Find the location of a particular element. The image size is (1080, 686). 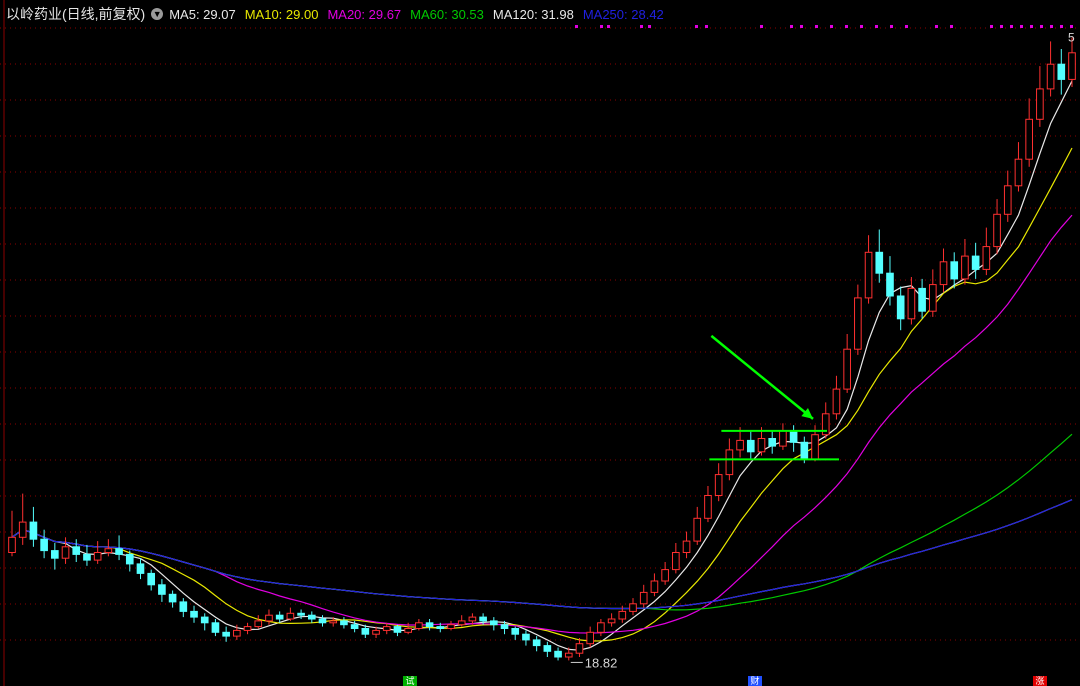

event-marker: 财 is located at coordinates (755, 681).